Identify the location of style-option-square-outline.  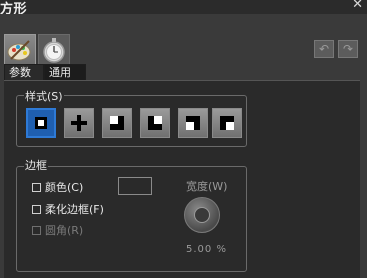
(41, 123).